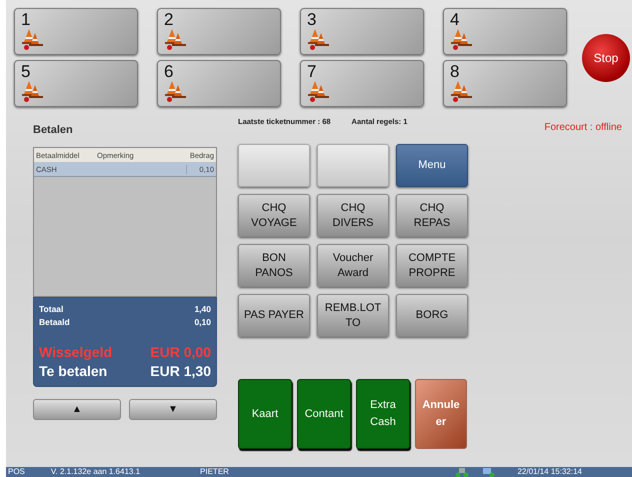 The image size is (632, 477). What do you see at coordinates (274, 315) in the screenshot?
I see `payment-button: PAS PAYER` at bounding box center [274, 315].